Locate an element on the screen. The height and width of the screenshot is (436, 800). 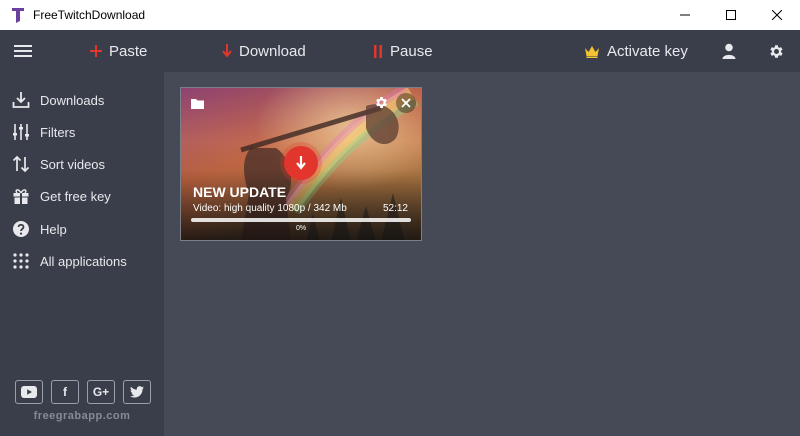
facebook-button: f is located at coordinates (65, 392).